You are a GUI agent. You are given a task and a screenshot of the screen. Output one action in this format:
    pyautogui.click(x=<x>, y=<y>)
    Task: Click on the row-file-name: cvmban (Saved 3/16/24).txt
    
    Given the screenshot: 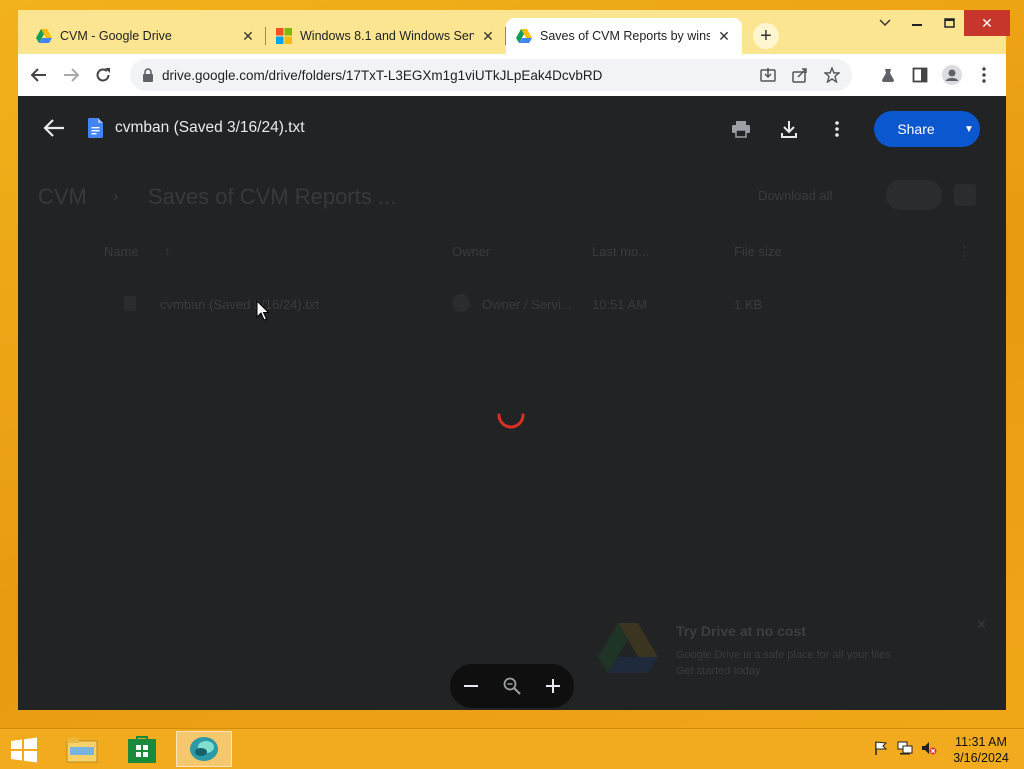 What is the action you would take?
    pyautogui.click(x=239, y=304)
    